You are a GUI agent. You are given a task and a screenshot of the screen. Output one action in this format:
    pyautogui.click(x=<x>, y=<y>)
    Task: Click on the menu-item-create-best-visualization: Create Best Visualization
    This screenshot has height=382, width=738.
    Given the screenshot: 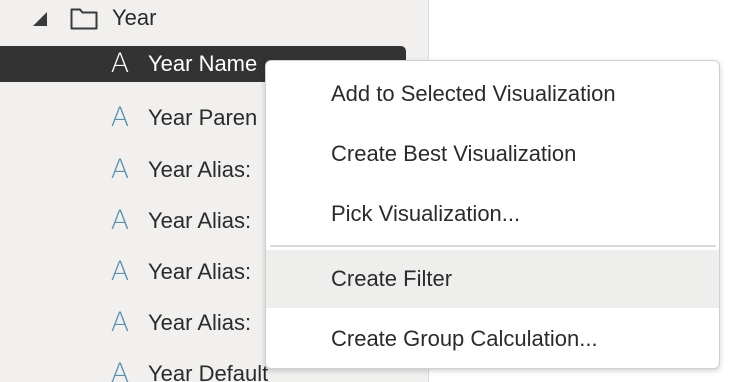 What is the action you would take?
    pyautogui.click(x=492, y=154)
    